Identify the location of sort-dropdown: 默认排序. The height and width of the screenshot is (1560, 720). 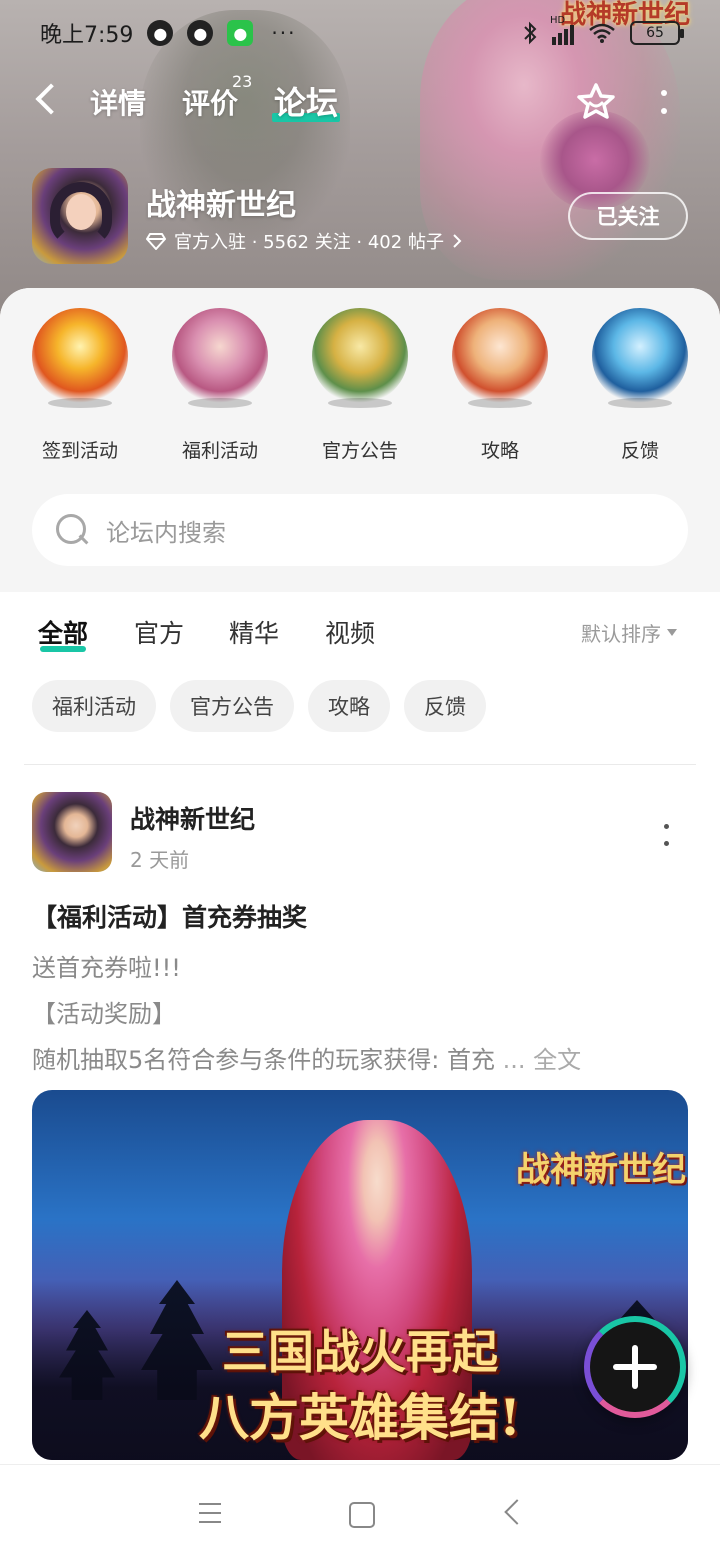
(629, 632).